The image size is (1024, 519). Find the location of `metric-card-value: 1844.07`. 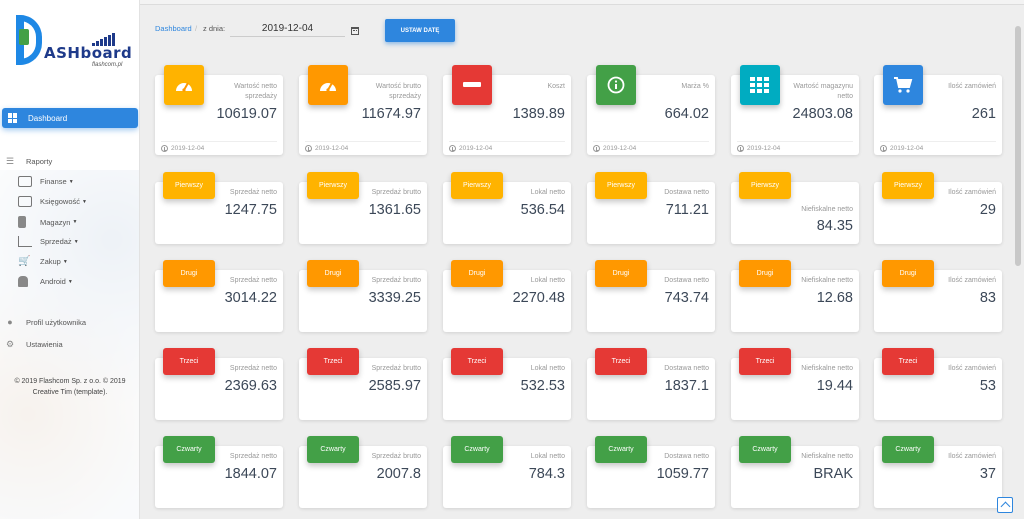

metric-card-value: 1844.07 is located at coordinates (250, 474).